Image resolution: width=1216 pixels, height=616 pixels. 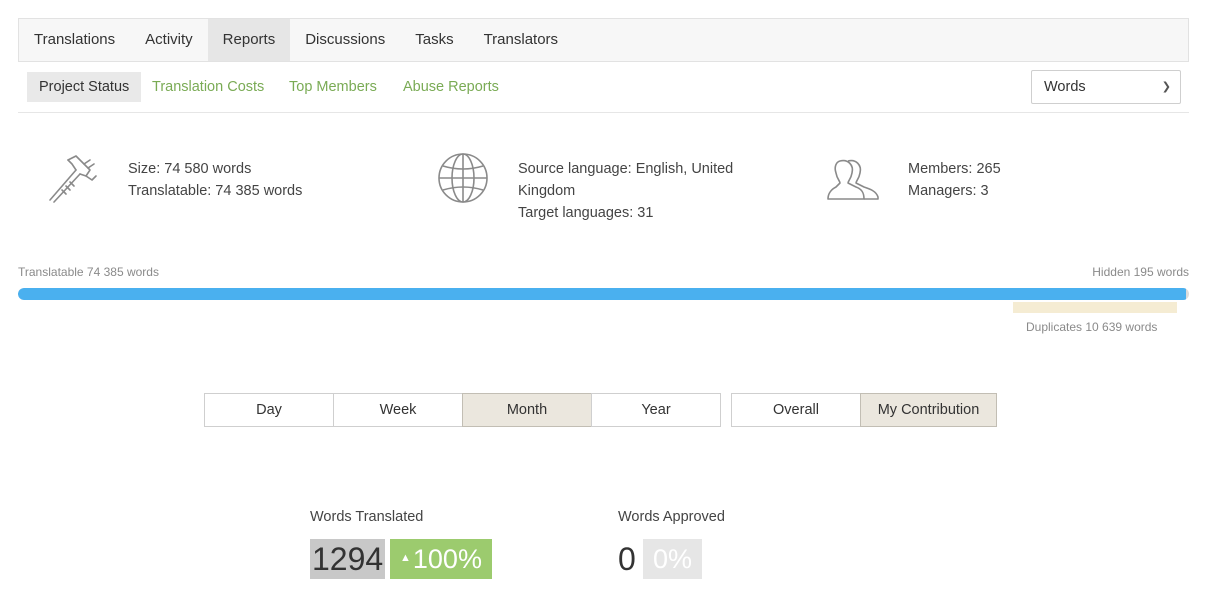 I want to click on unit-select-value: Words, so click(x=1065, y=87).